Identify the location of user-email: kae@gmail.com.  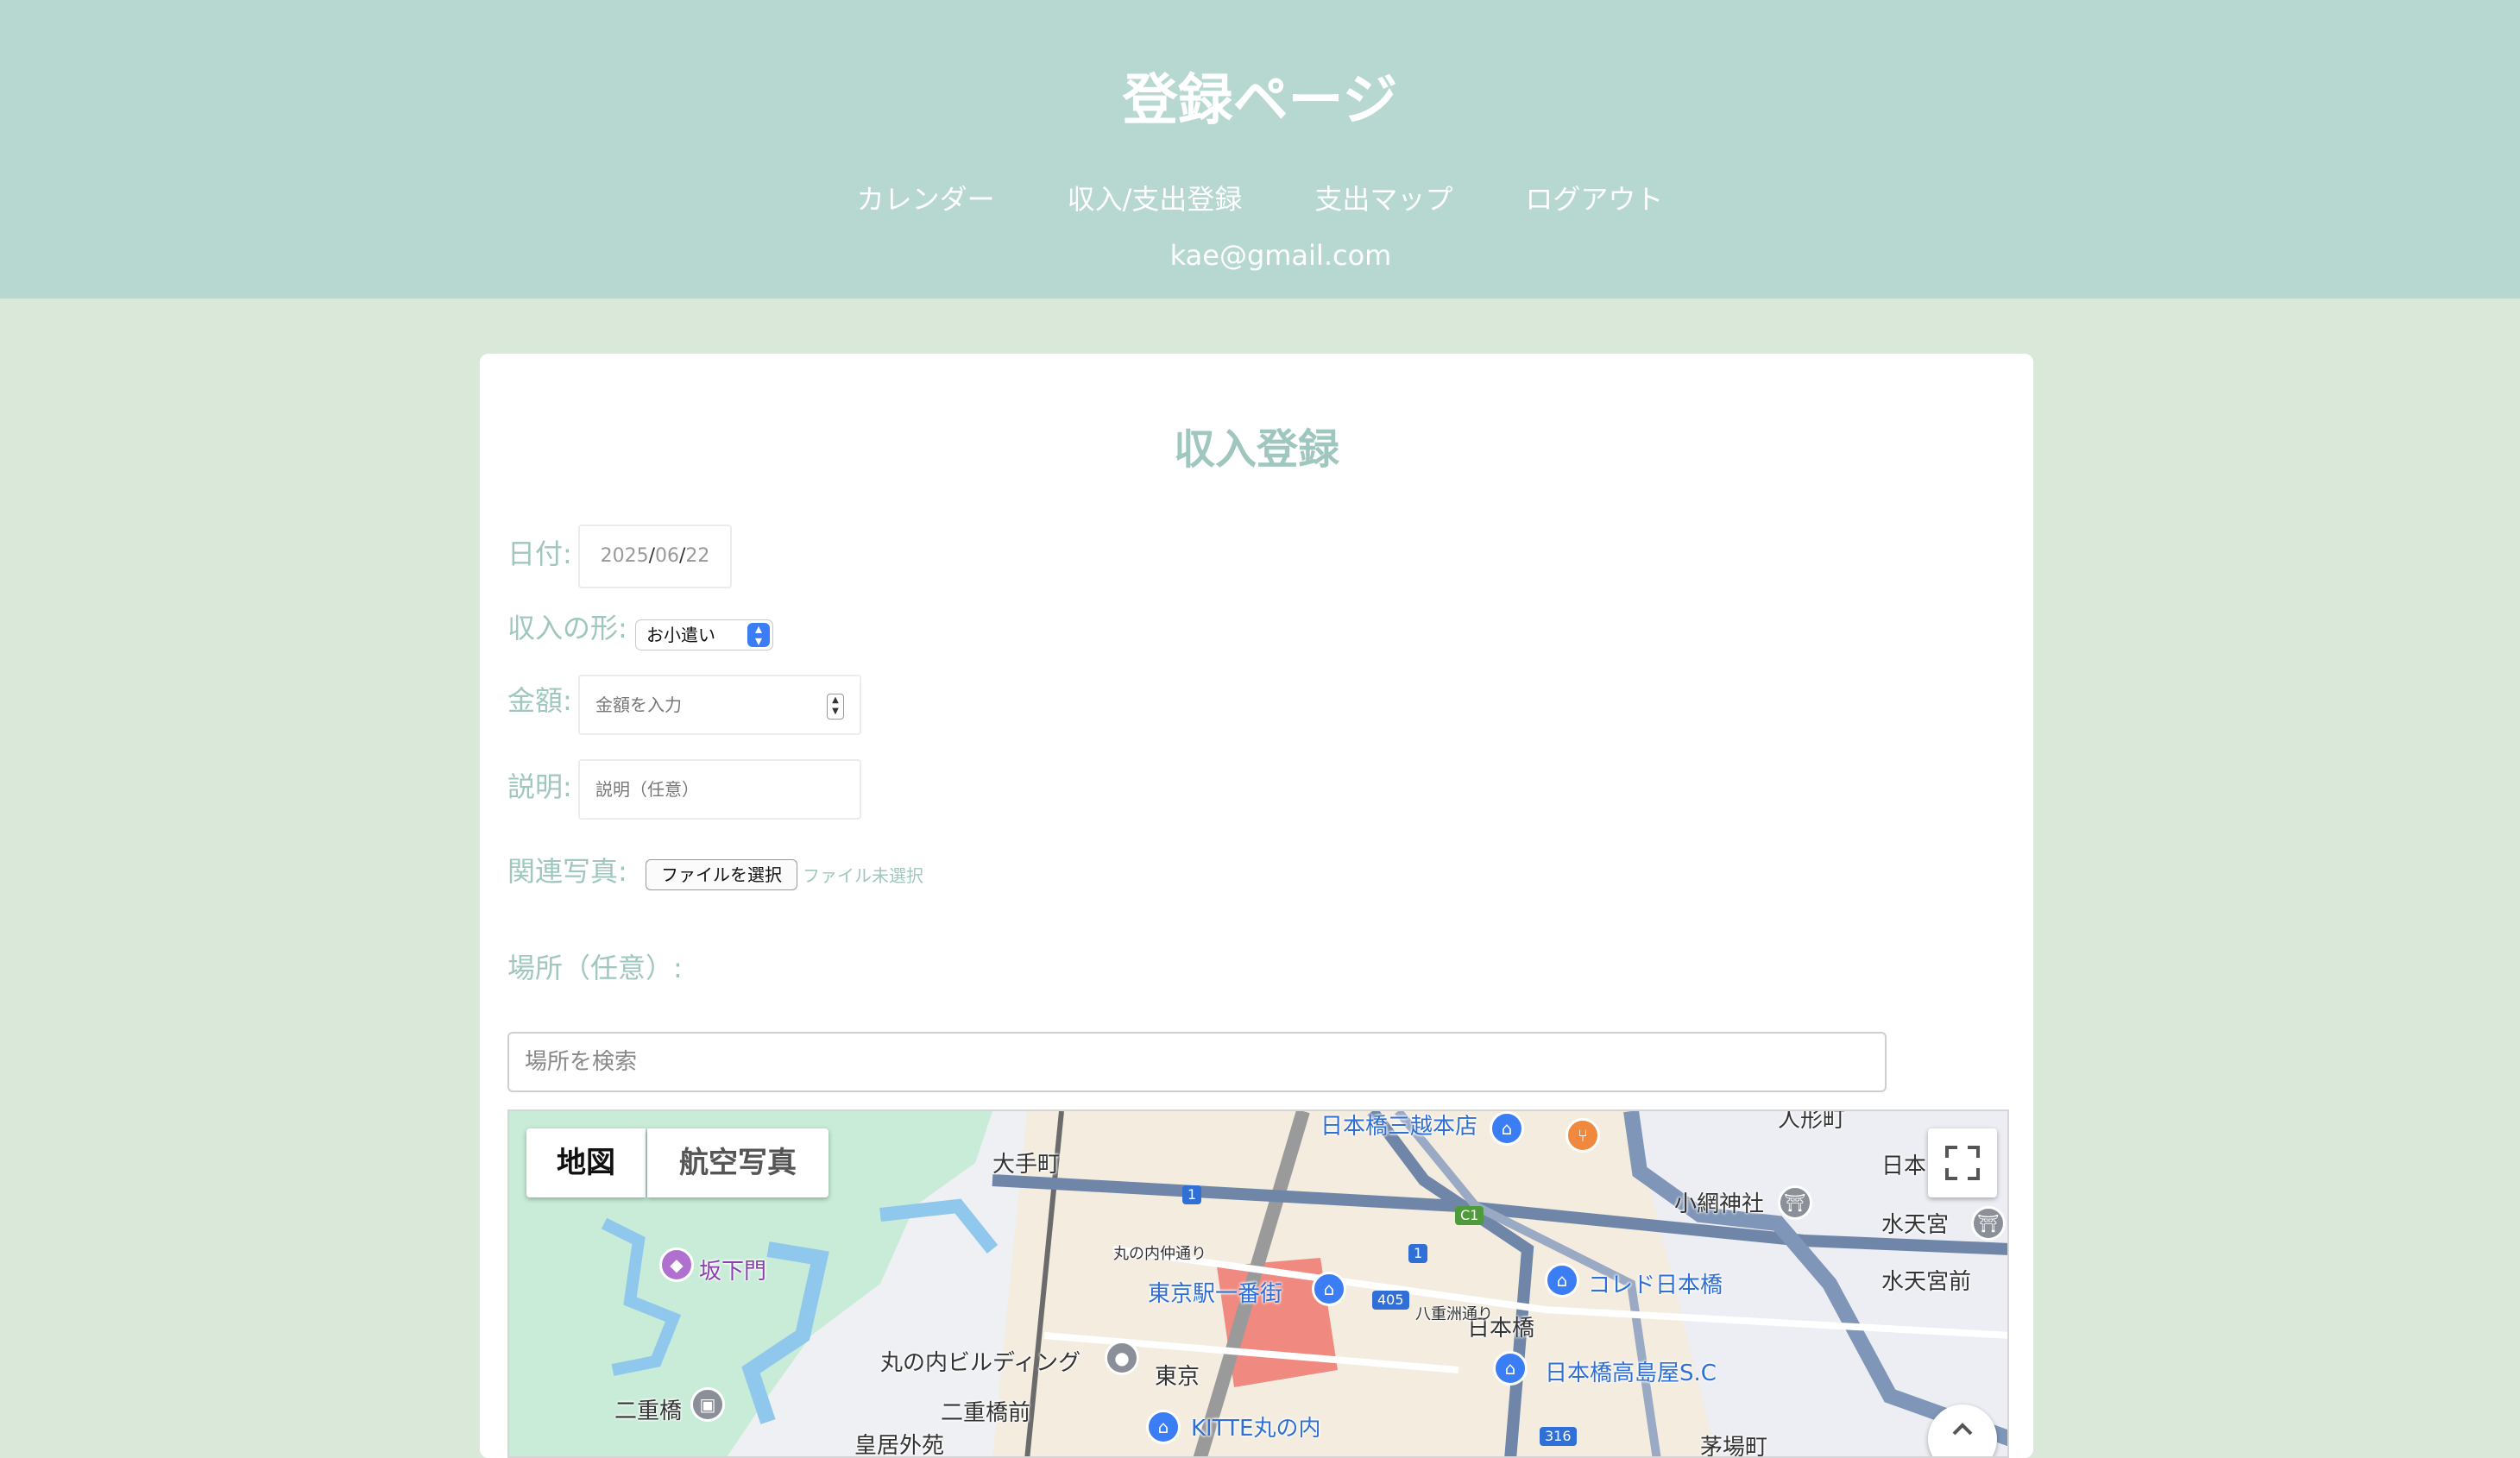
(1281, 256).